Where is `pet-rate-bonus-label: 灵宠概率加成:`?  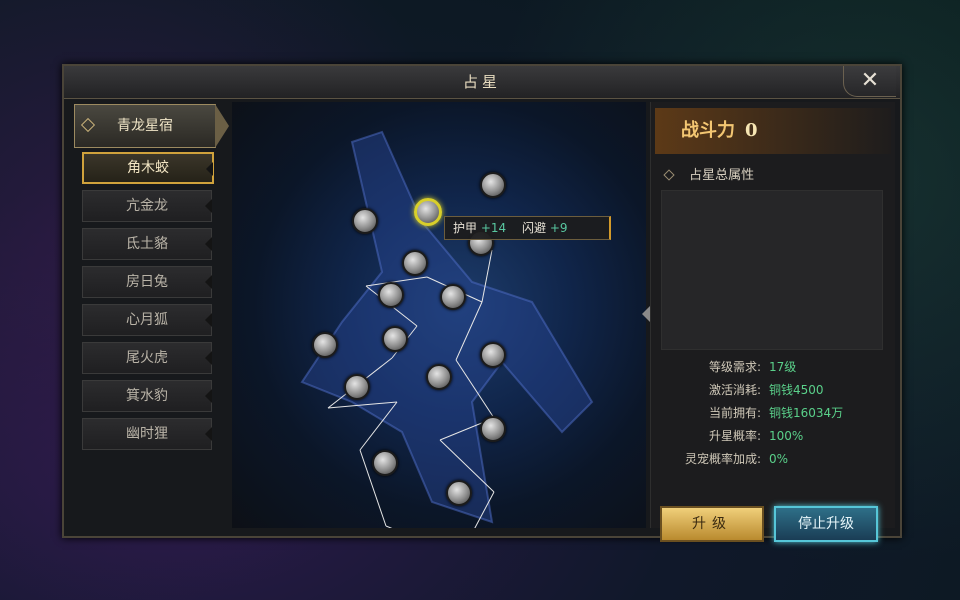
pet-rate-bonus-label: 灵宠概率加成: is located at coordinates (722, 459).